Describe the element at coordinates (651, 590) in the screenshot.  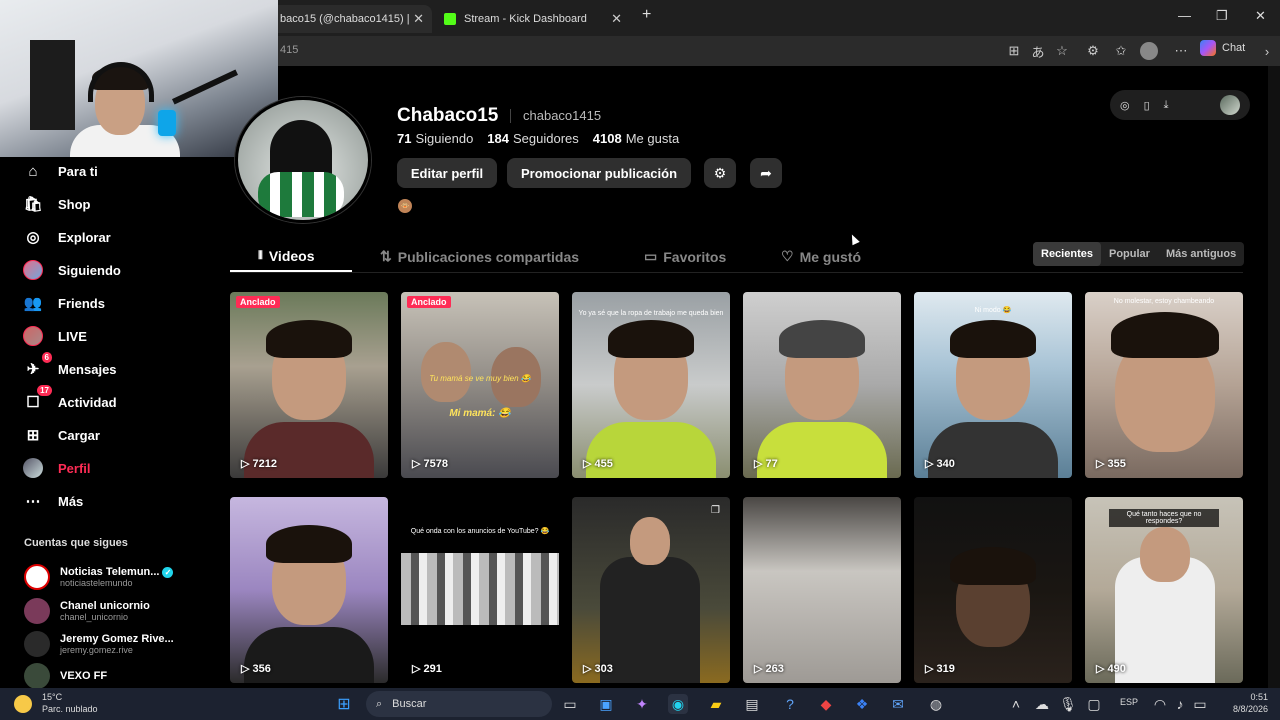
I see `video-thumbnail: ❐ ▷ 303` at that location.